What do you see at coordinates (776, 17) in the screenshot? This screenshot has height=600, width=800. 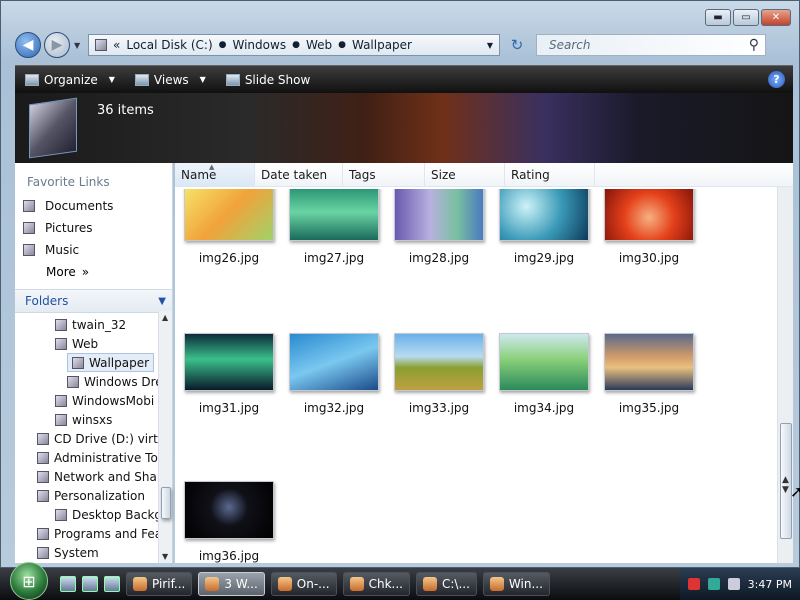 I see `close-button: ✕` at bounding box center [776, 17].